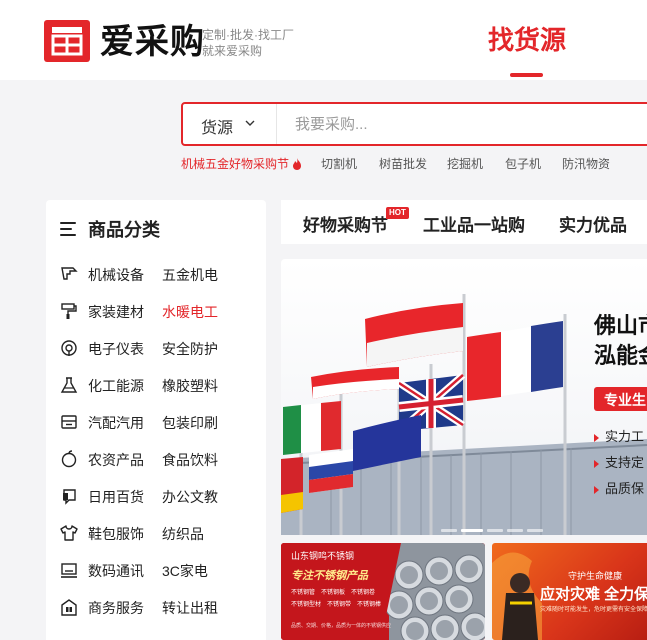 This screenshot has height=640, width=647. What do you see at coordinates (160, 311) in the screenshot?
I see `category-row: 家装建材 水暖电工` at bounding box center [160, 311].